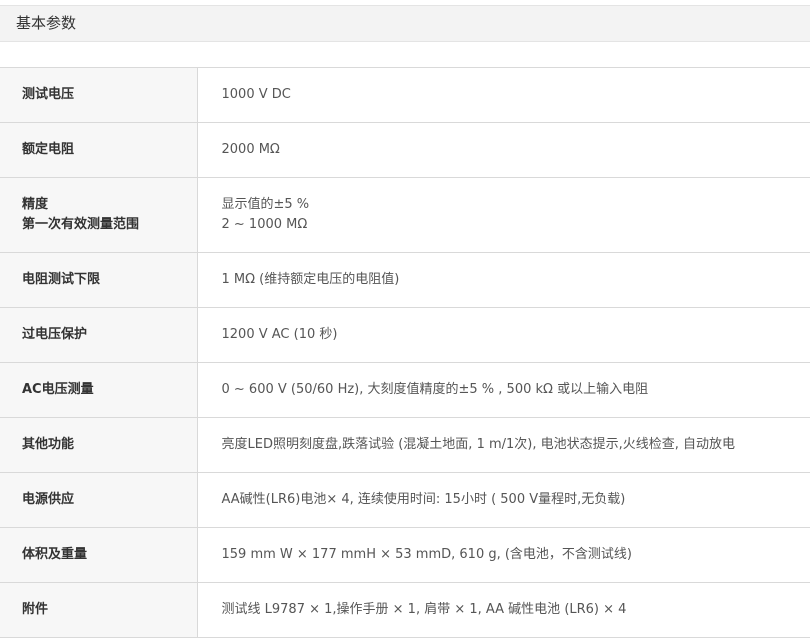 The width and height of the screenshot is (810, 640). Describe the element at coordinates (99, 500) in the screenshot. I see `row-label: 电源供应` at that location.